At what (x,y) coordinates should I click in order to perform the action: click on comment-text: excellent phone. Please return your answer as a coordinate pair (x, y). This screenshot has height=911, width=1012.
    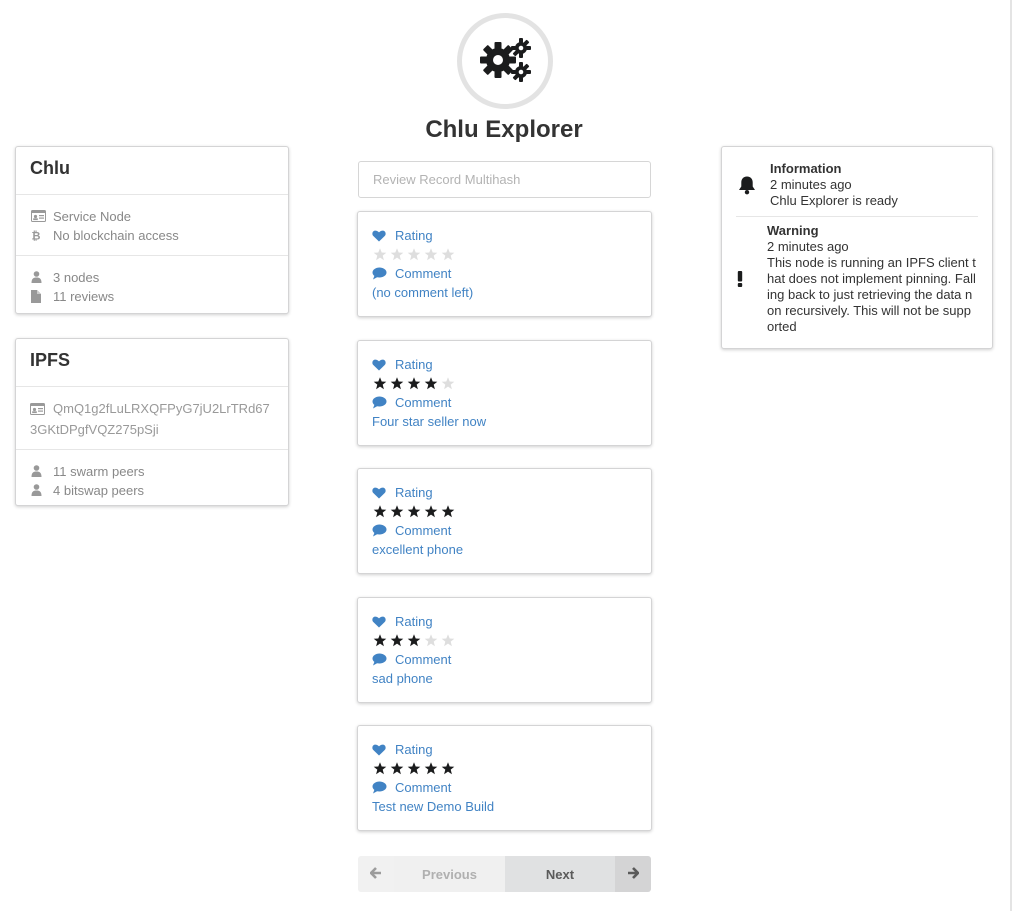
    Looking at the image, I should click on (418, 549).